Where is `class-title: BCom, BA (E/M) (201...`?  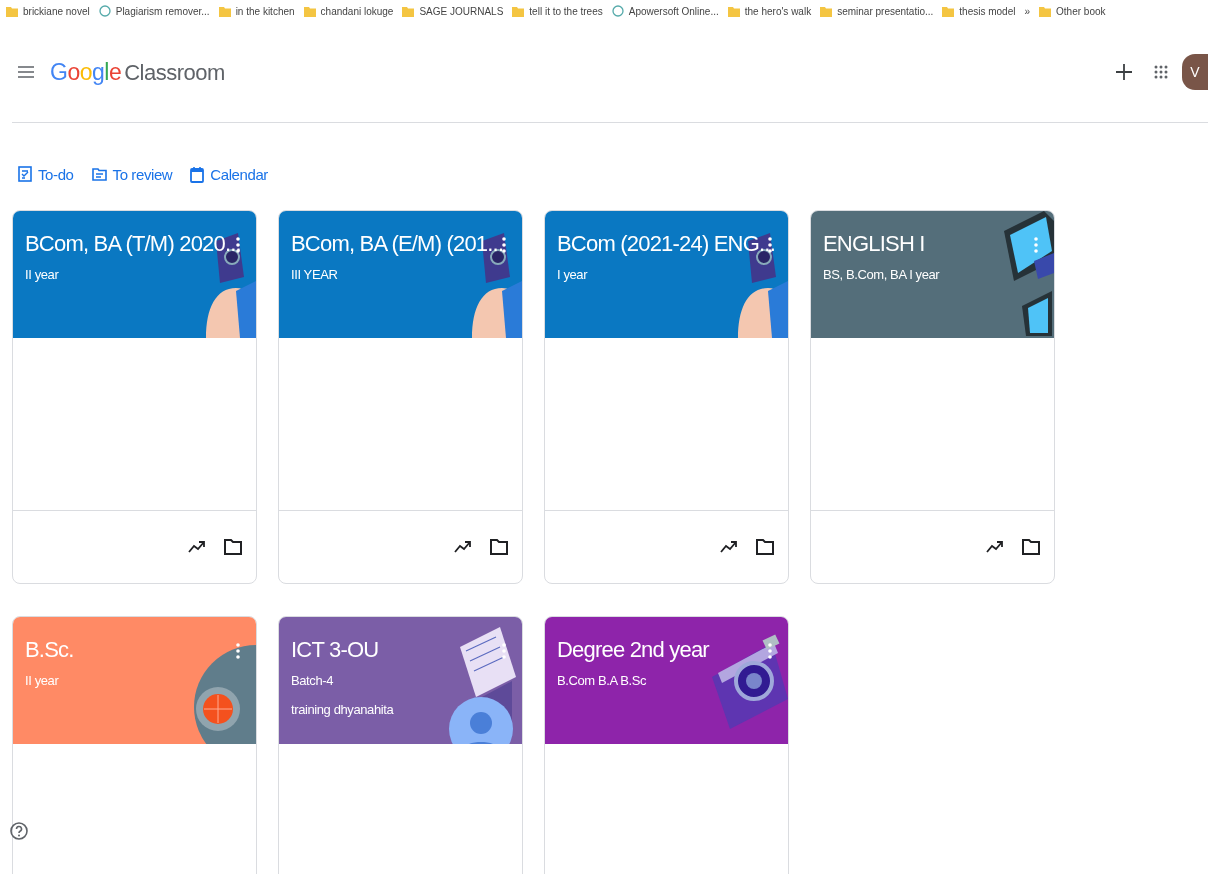
class-title: BCom, BA (E/M) (201... is located at coordinates (400, 244).